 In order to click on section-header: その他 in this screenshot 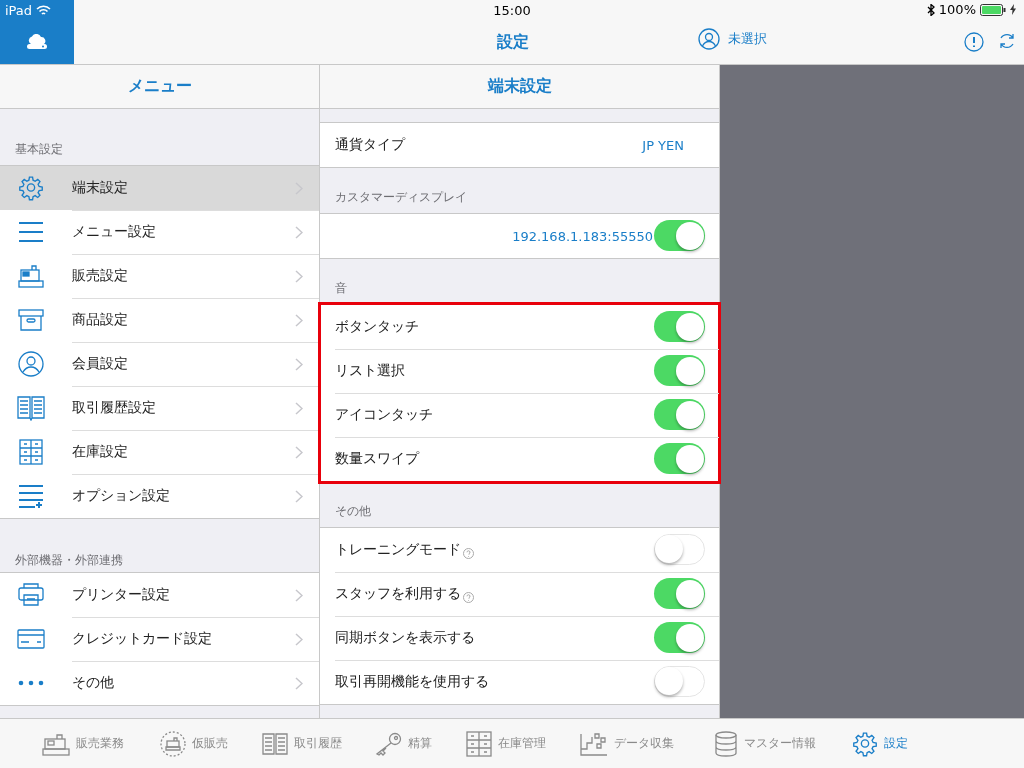, I will do `click(353, 511)`.